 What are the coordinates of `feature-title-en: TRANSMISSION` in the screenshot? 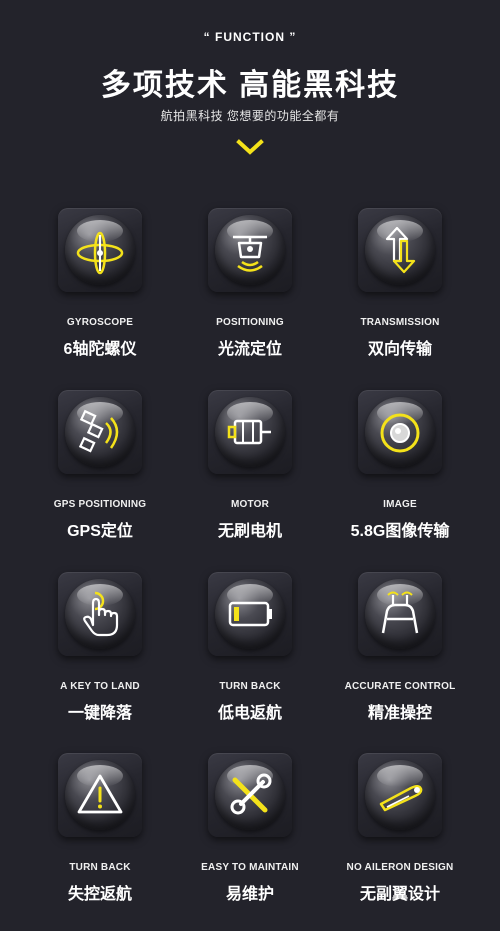 It's located at (400, 322).